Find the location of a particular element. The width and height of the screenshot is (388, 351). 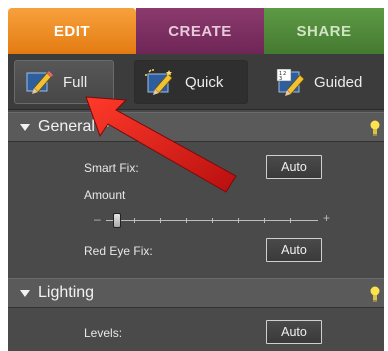

slider-minus-sign: – is located at coordinates (97, 219).